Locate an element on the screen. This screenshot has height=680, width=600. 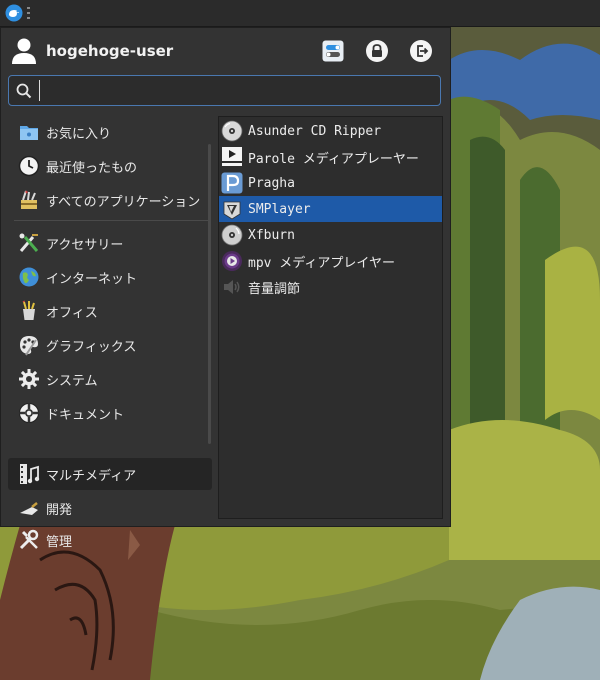
app-xfburn: Xfburn is located at coordinates (330, 235).